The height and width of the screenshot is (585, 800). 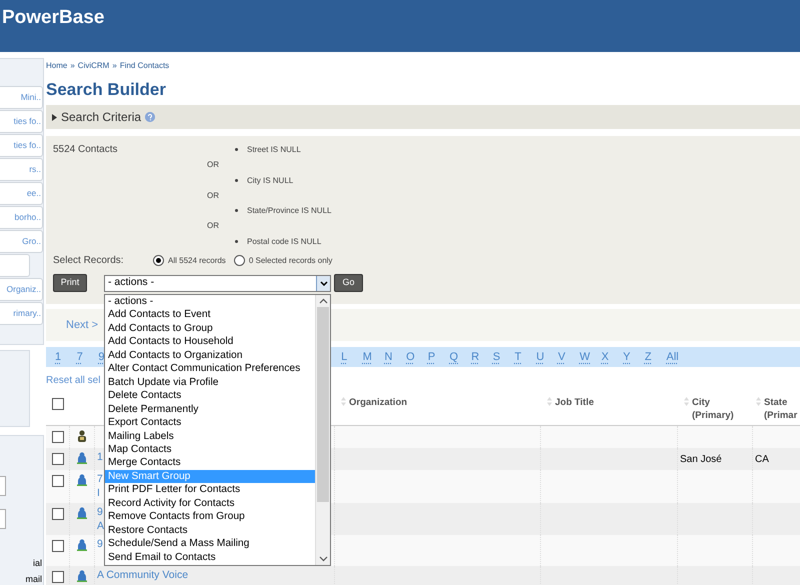 What do you see at coordinates (423, 117) in the screenshot?
I see `search-criteria-bar: Search Criteria` at bounding box center [423, 117].